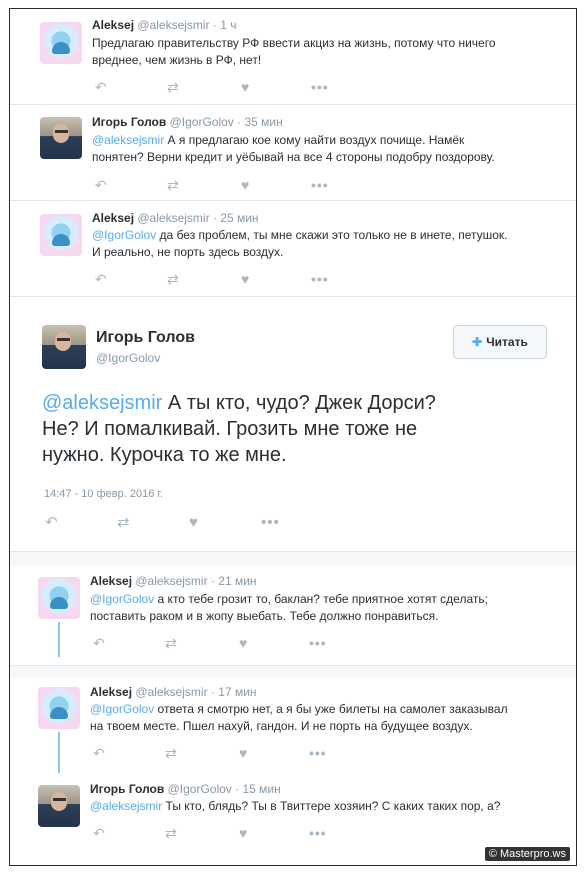  What do you see at coordinates (237, 692) in the screenshot?
I see `tweet-time: 17 мин` at bounding box center [237, 692].